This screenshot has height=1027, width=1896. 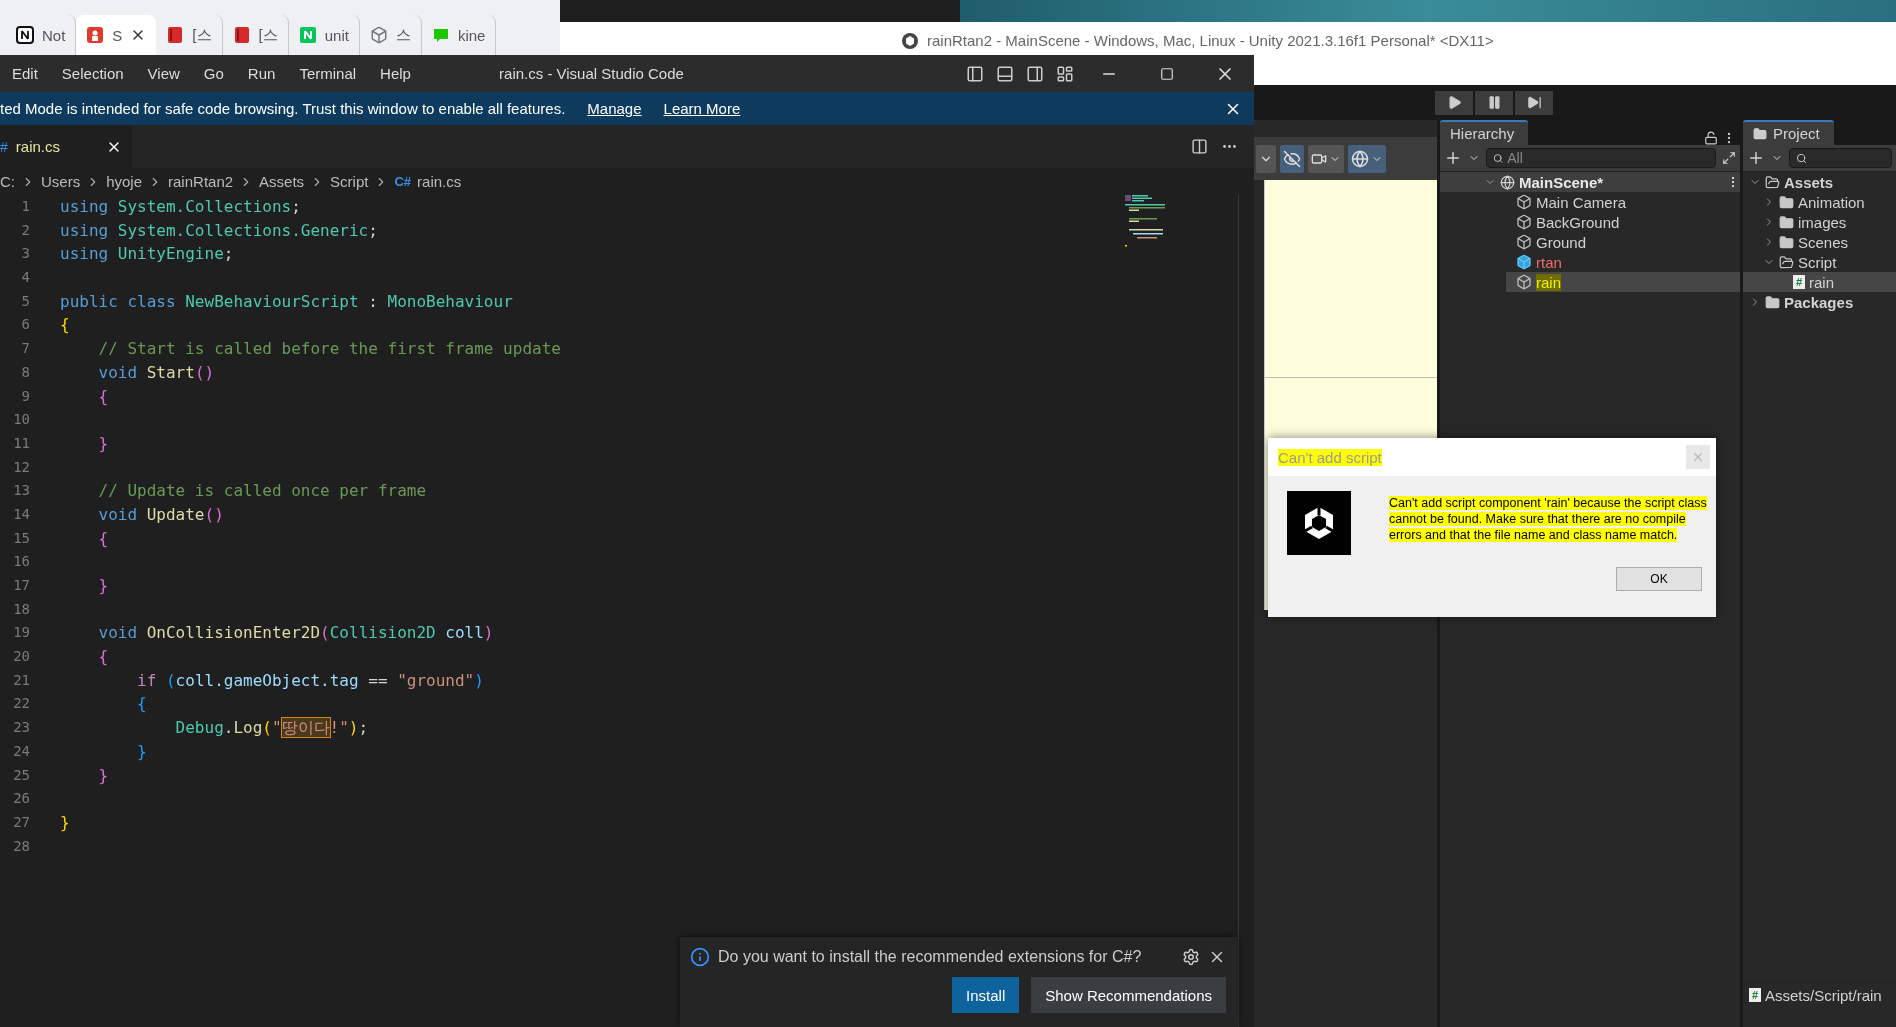 I want to click on ok-button: OK, so click(x=1659, y=579).